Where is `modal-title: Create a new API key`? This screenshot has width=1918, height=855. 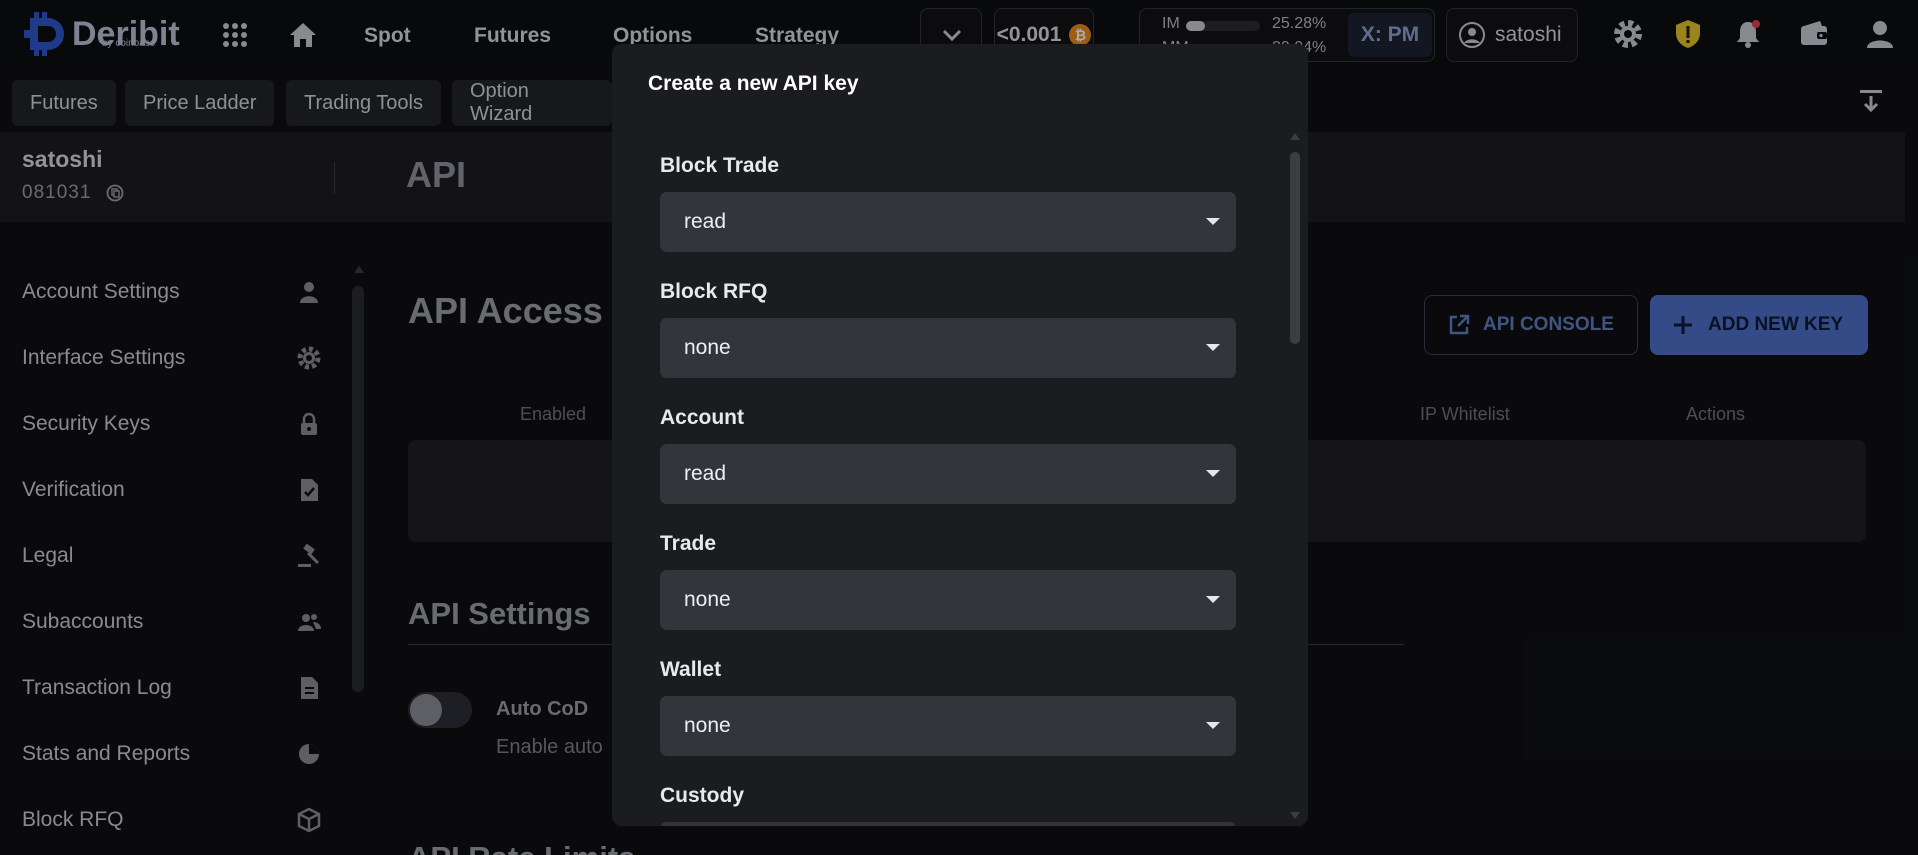 modal-title: Create a new API key is located at coordinates (753, 83).